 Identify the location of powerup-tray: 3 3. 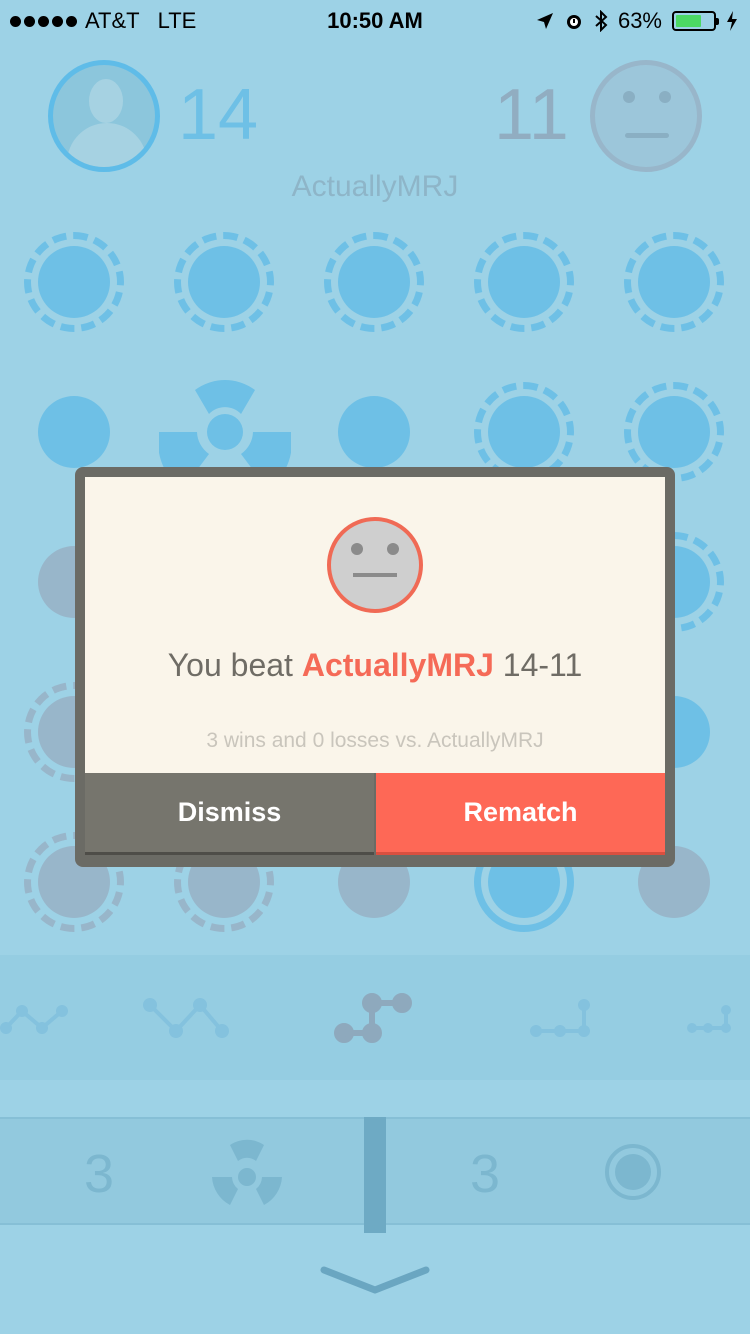
(375, 1175).